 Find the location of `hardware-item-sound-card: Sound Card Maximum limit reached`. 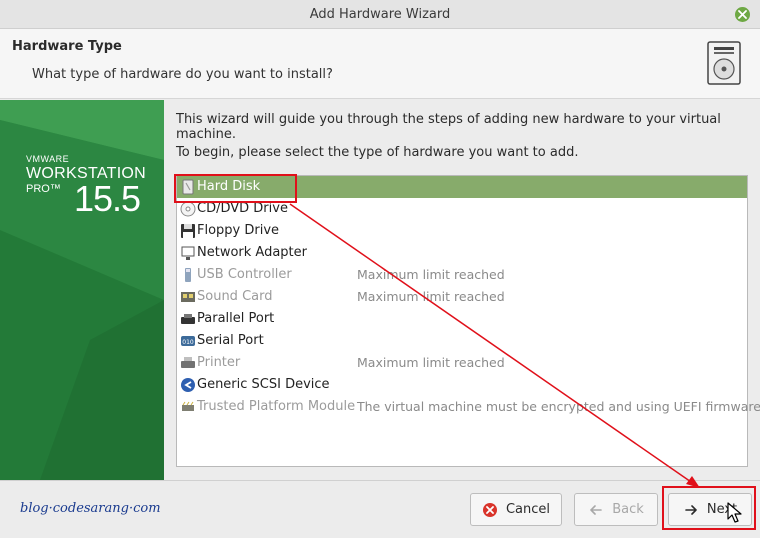

hardware-item-sound-card: Sound Card Maximum limit reached is located at coordinates (462, 297).